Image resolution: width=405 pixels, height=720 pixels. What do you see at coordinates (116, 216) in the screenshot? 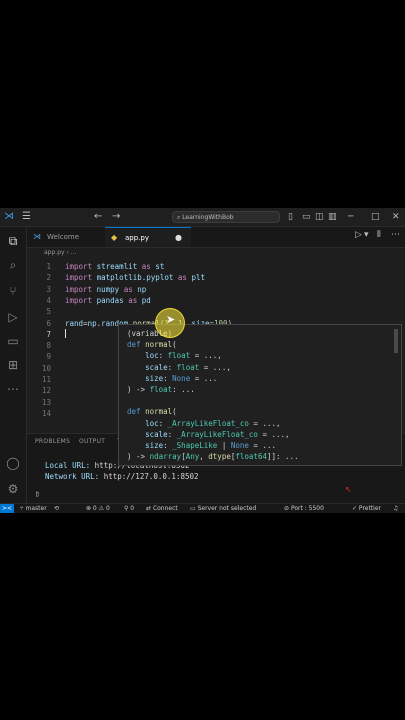
I see `forward-arrow-icon: →` at bounding box center [116, 216].